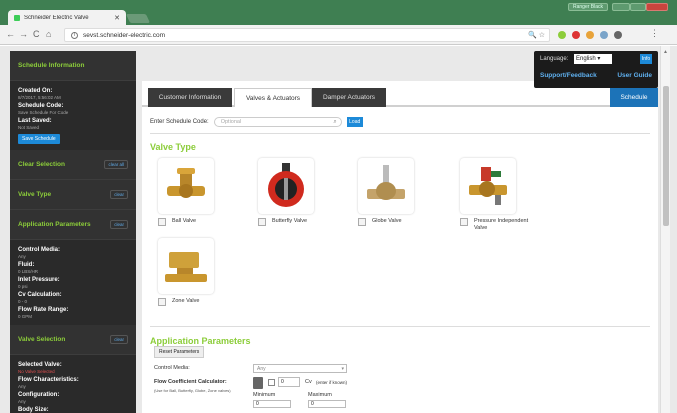  Describe the element at coordinates (464, 222) in the screenshot. I see `piv-valve-checkbox` at that location.